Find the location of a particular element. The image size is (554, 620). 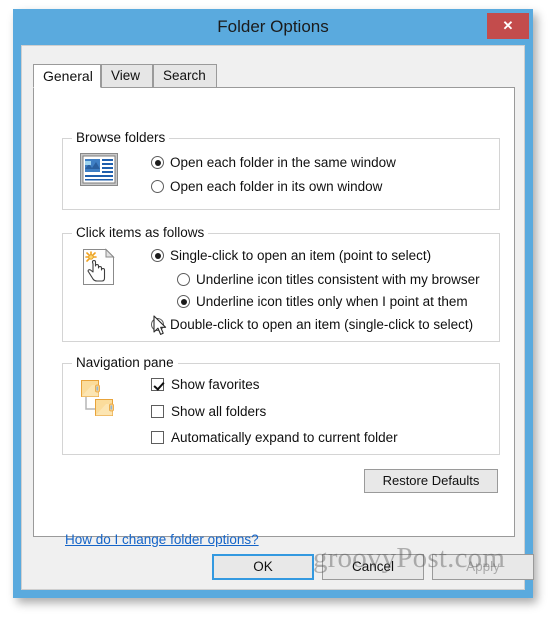

group-click-items-title: Click items as follows is located at coordinates (140, 232).